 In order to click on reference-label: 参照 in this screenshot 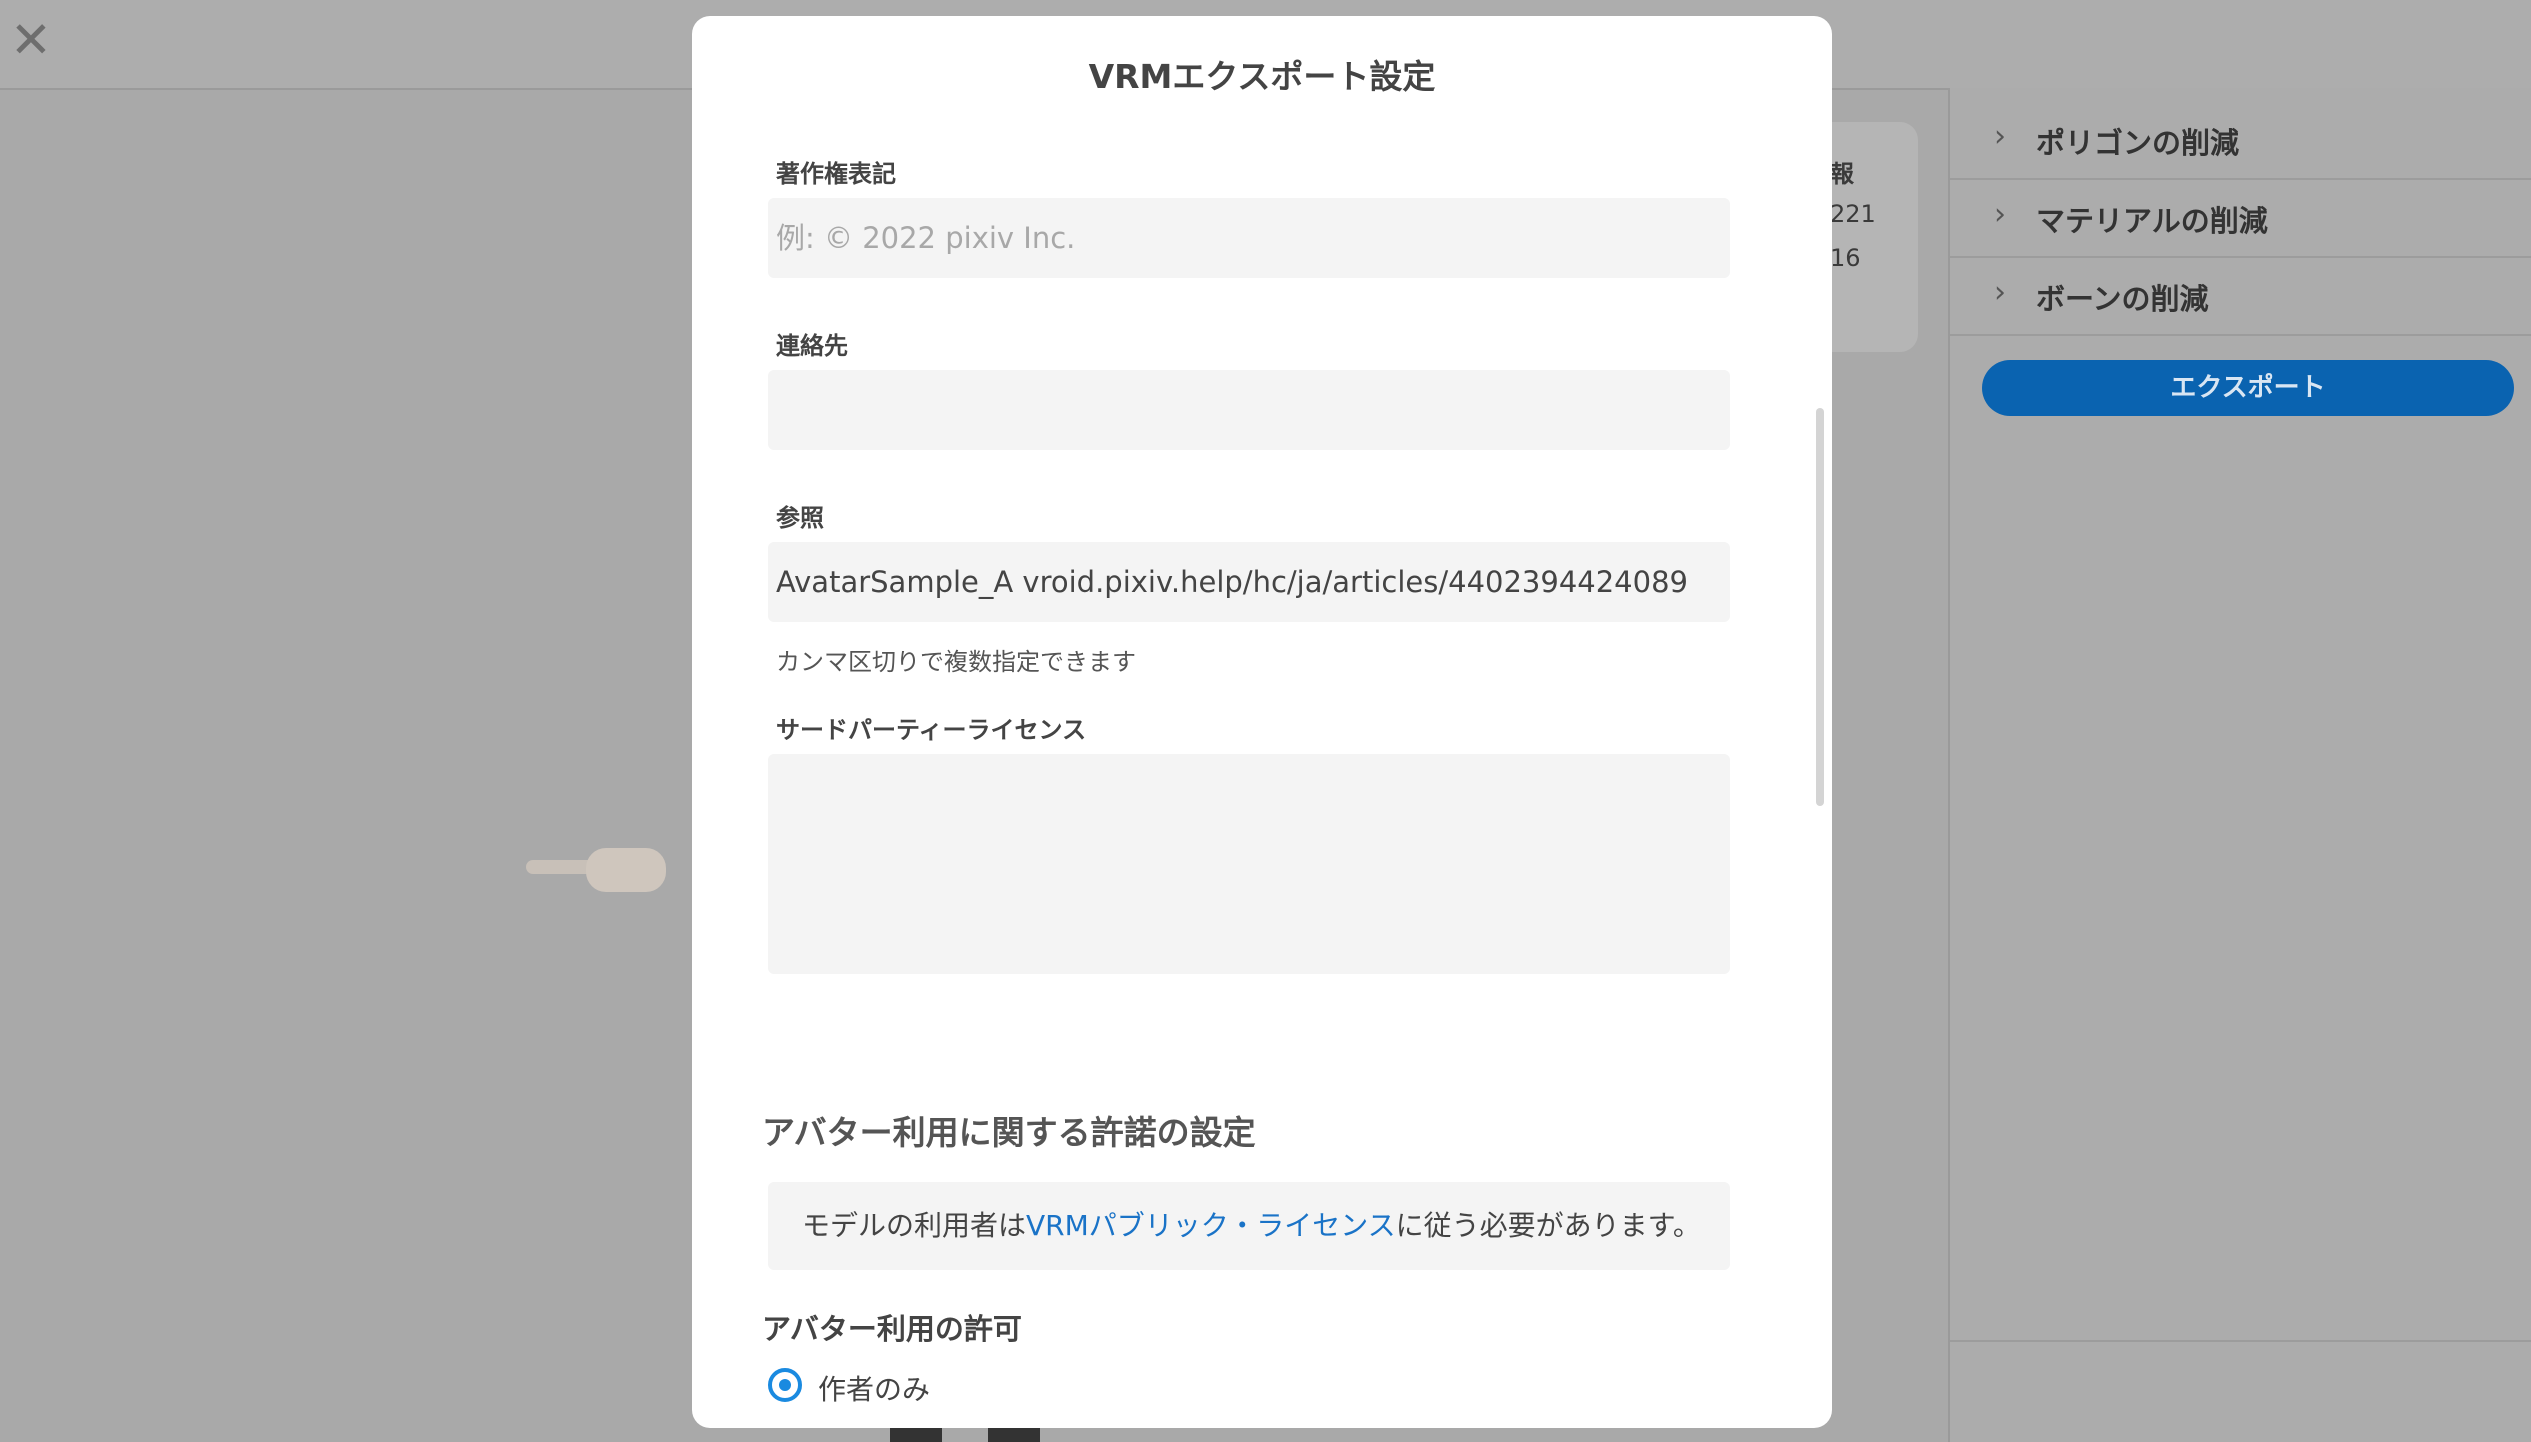, I will do `click(800, 518)`.